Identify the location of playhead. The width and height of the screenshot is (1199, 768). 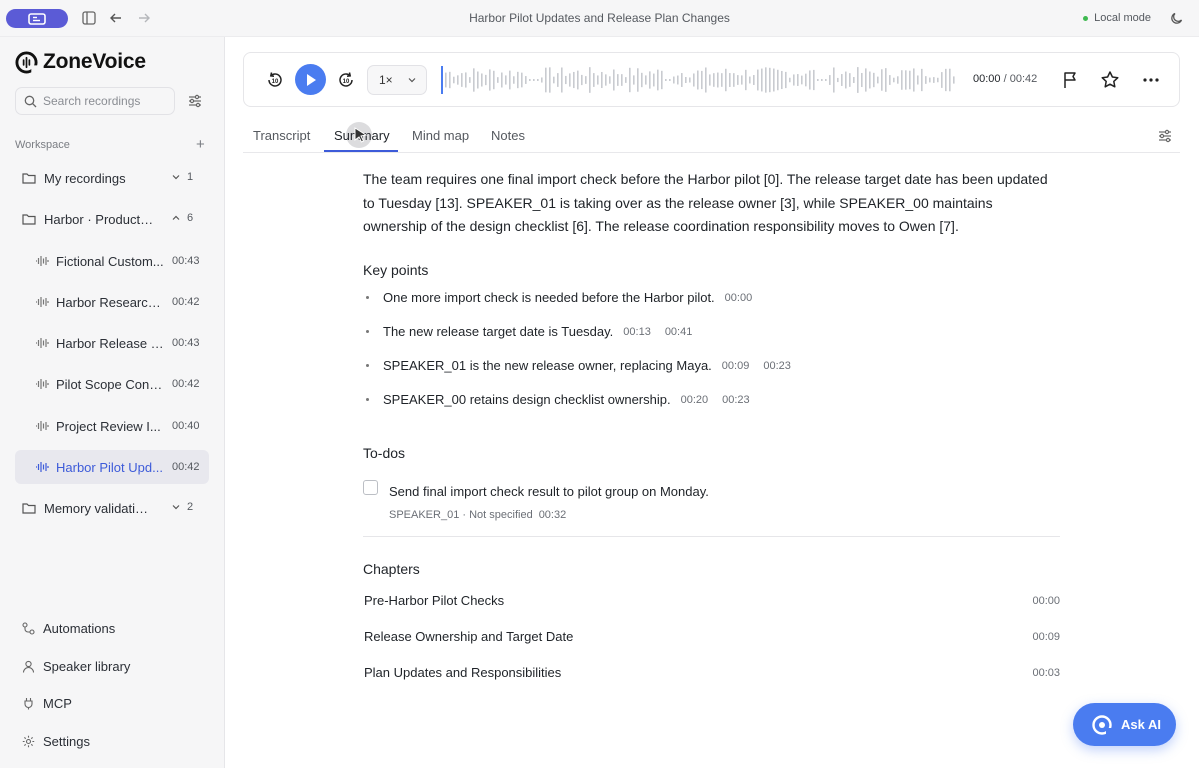
(442, 80).